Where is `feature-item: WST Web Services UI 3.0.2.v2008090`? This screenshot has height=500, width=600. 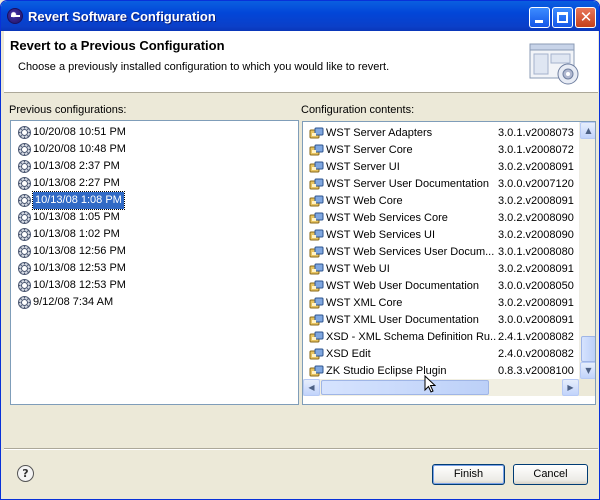
feature-item: WST Web Services UI 3.0.2.v2008090 is located at coordinates (441, 235).